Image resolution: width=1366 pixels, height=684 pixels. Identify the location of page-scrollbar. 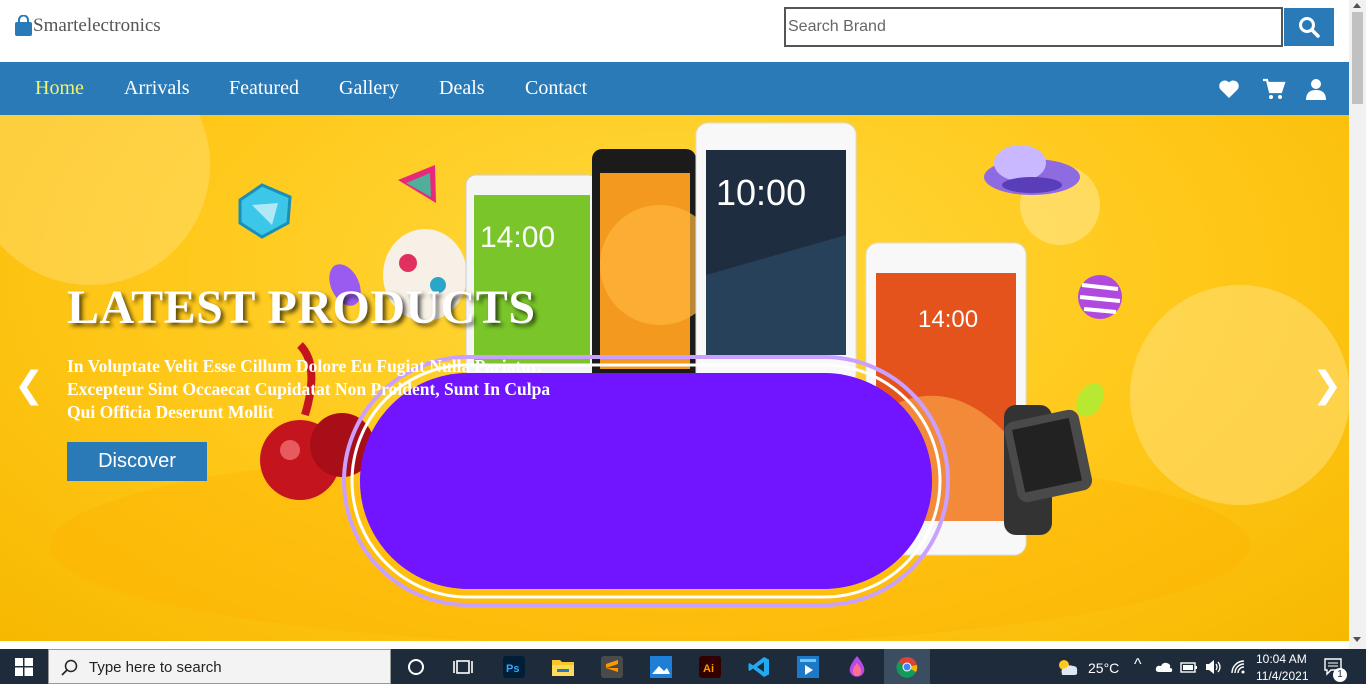
(1357, 324).